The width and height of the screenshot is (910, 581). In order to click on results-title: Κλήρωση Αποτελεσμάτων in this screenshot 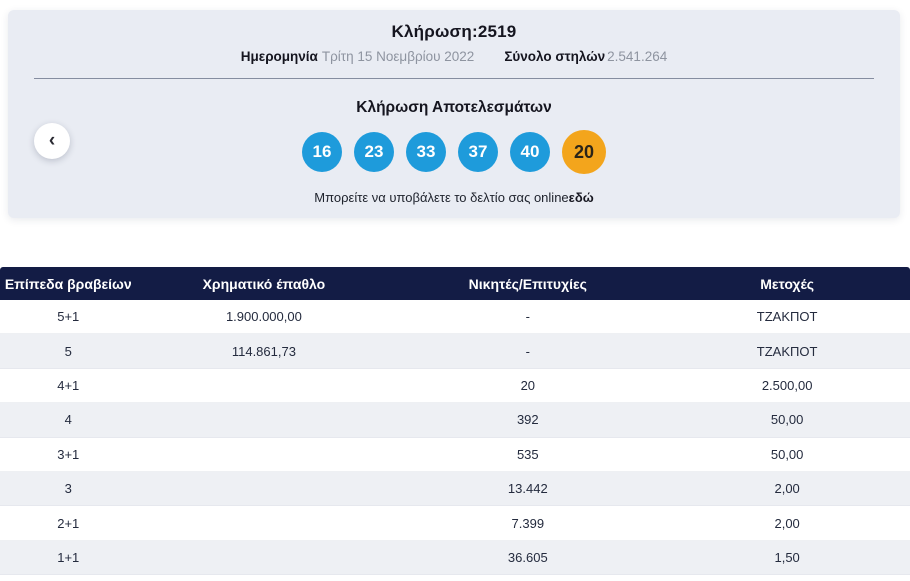, I will do `click(454, 107)`.